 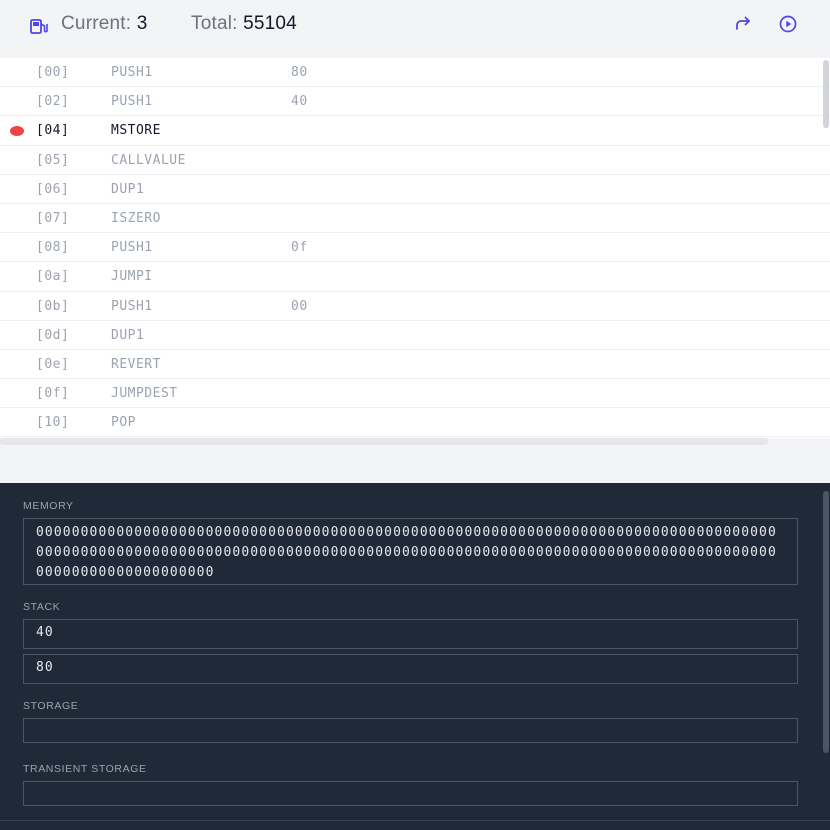 What do you see at coordinates (270, 23) in the screenshot?
I see `total-value: 55104` at bounding box center [270, 23].